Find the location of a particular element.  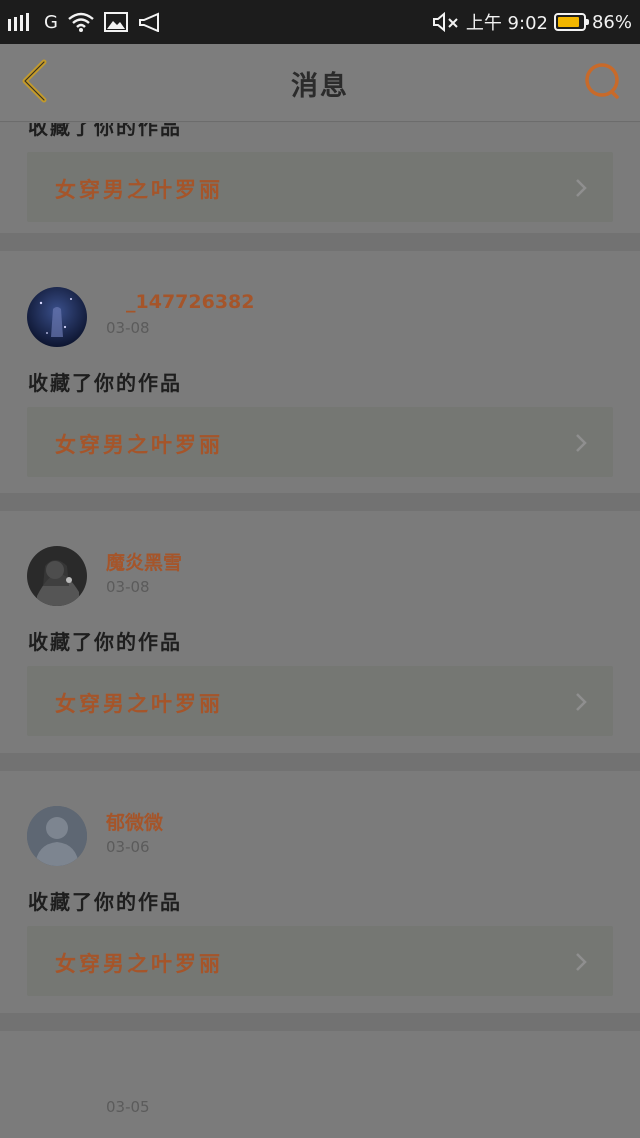

list-item: 03-05 is located at coordinates (320, 1084).